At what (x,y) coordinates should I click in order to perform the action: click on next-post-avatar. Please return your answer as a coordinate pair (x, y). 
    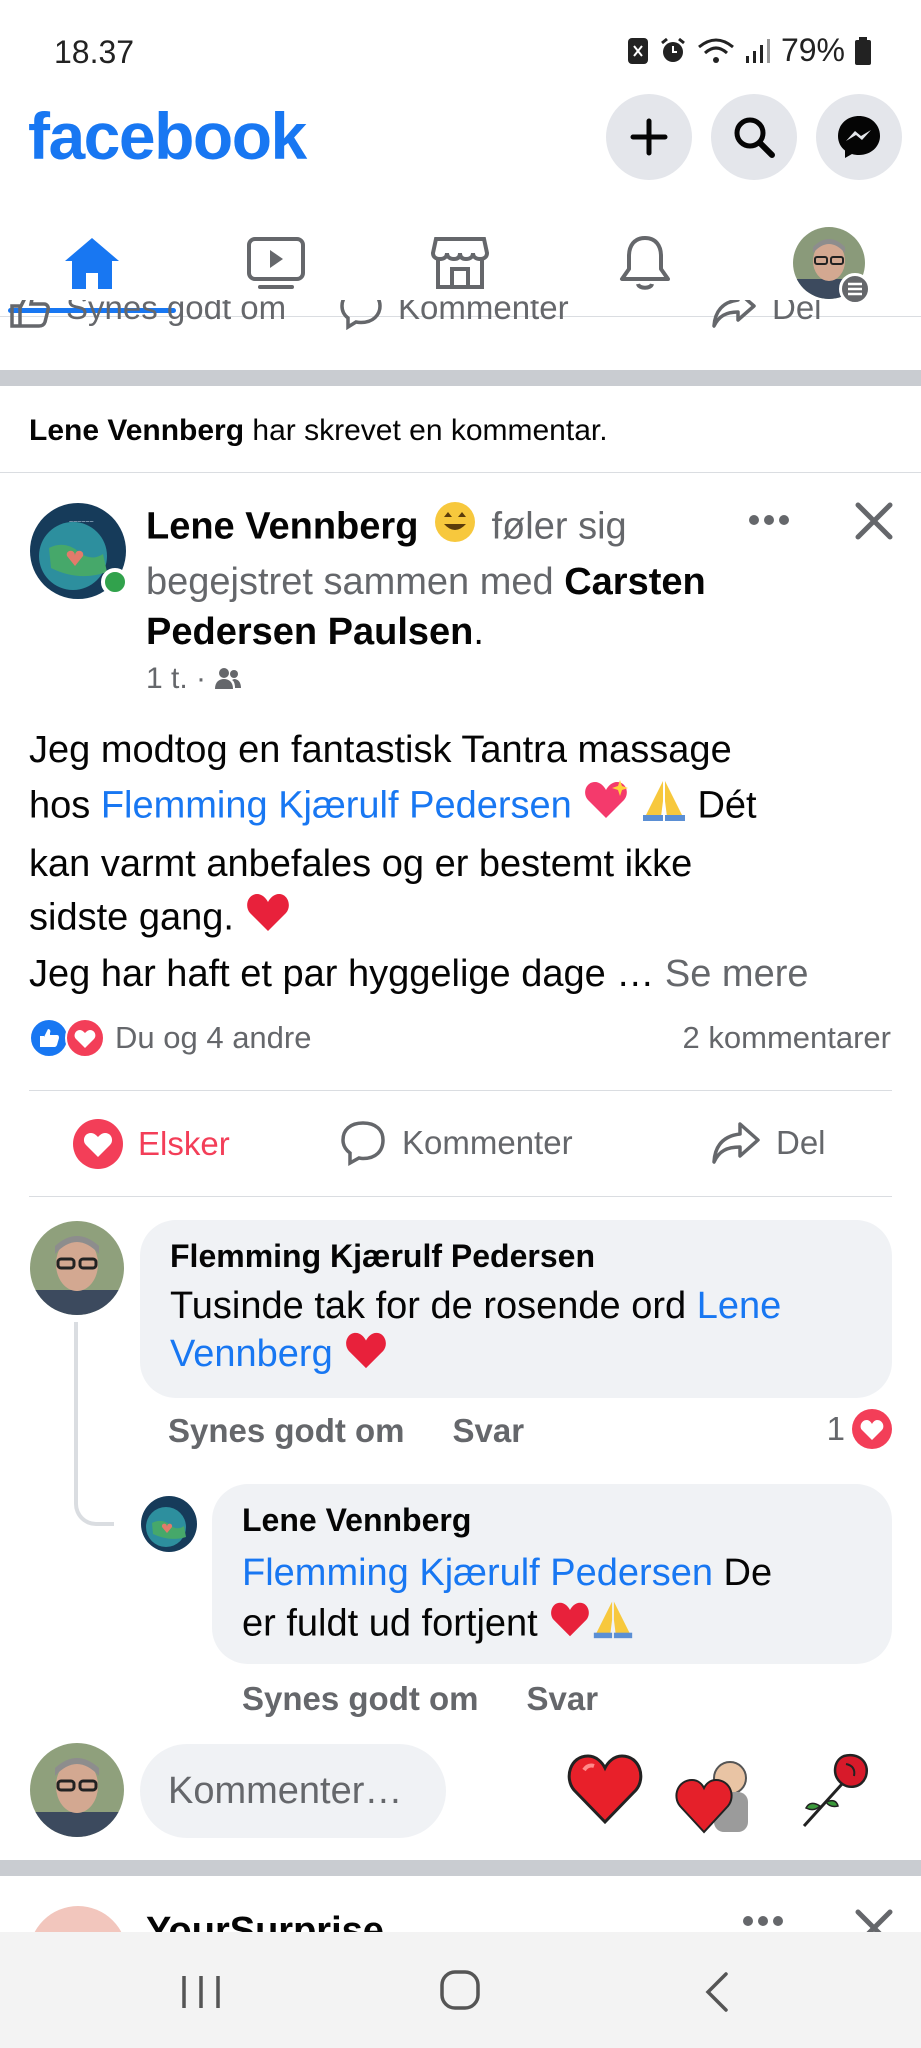
    Looking at the image, I should click on (78, 1919).